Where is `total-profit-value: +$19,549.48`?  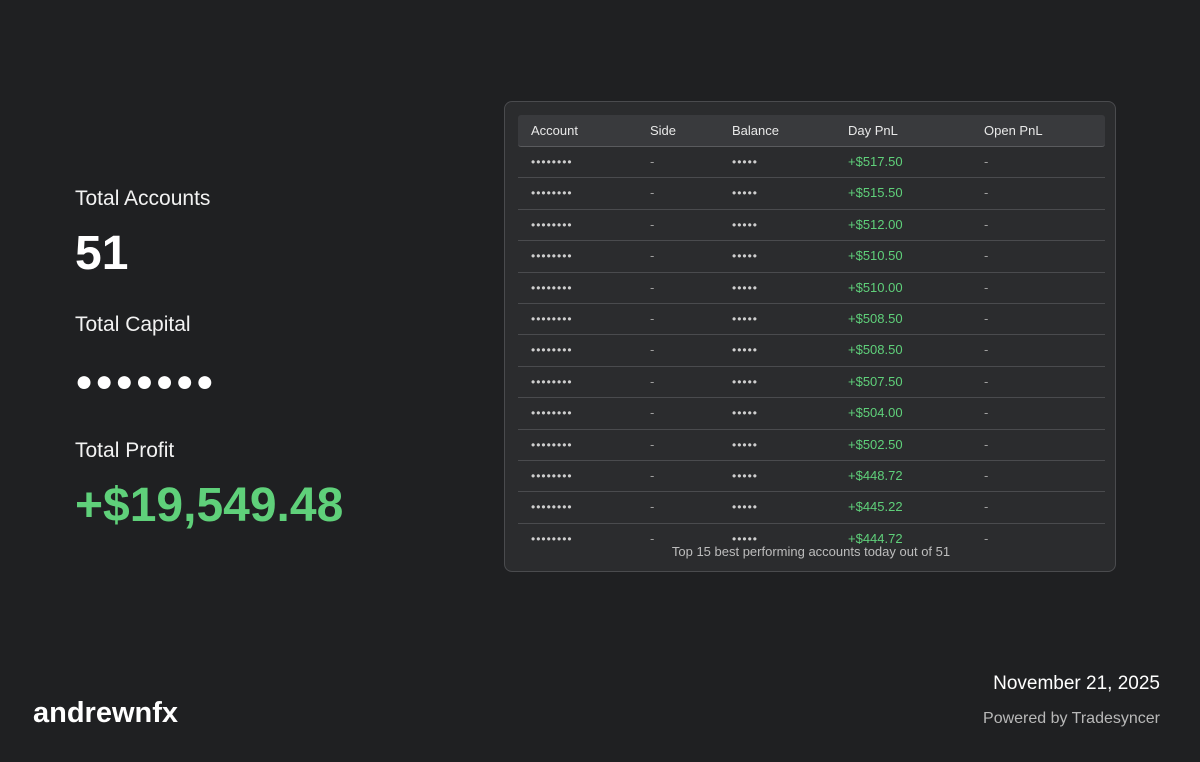 total-profit-value: +$19,549.48 is located at coordinates (209, 505).